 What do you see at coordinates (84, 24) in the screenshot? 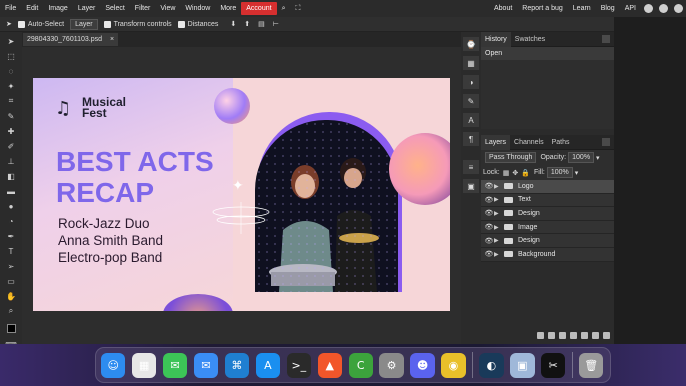
I see `layer-select: Layer` at bounding box center [84, 24].